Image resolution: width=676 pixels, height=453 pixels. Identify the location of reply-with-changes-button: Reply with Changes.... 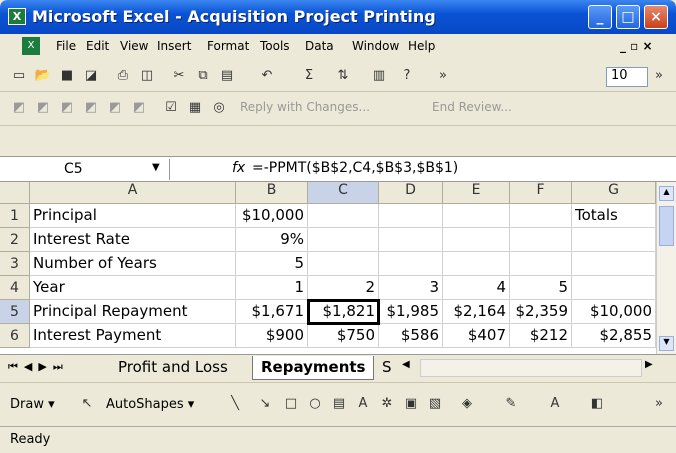
(305, 107).